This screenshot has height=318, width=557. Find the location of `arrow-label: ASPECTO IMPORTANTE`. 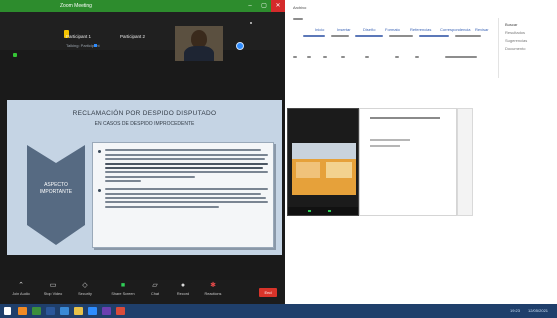

arrow-label: ASPECTO IMPORTANTE is located at coordinates (56, 188).